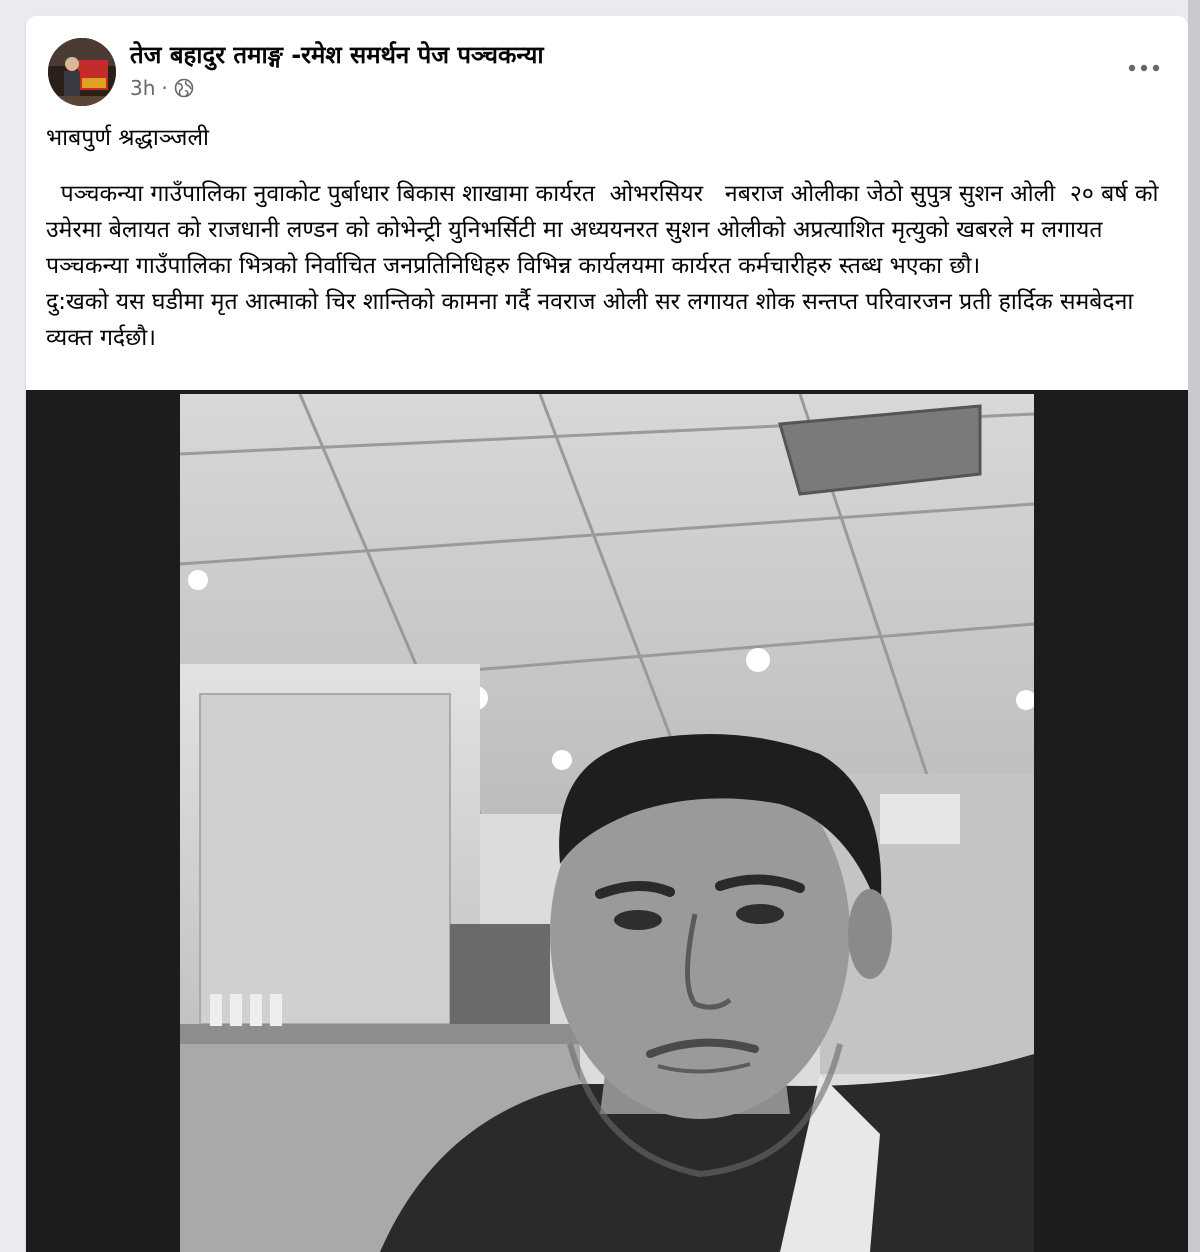  I want to click on avatar-image, so click(82, 72).